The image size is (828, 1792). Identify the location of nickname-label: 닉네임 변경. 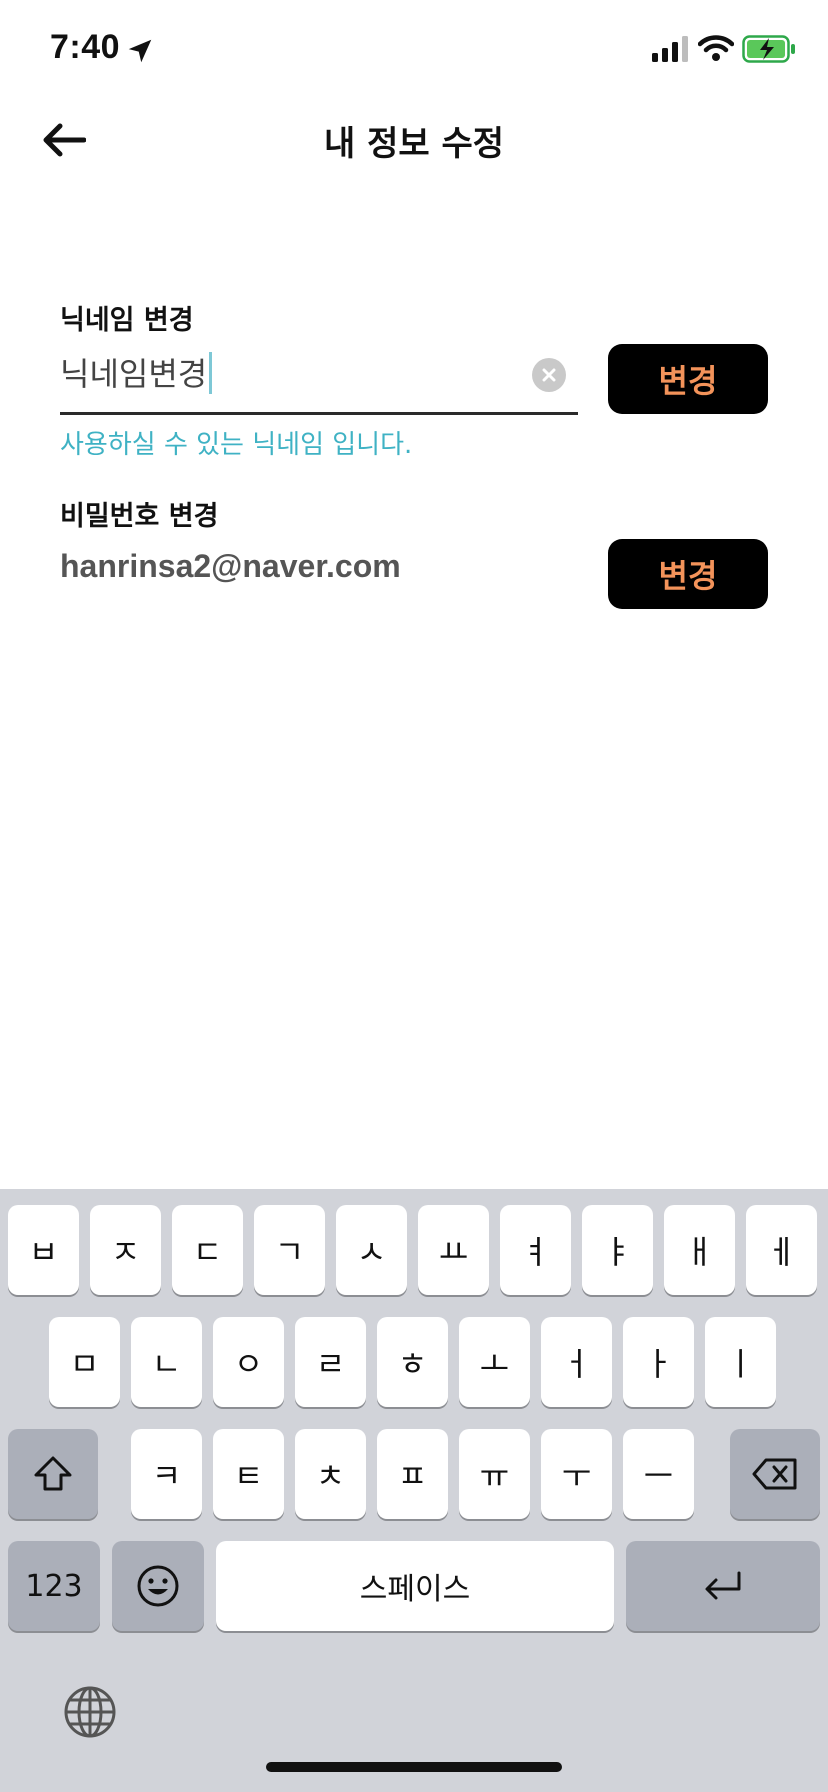
(127, 320).